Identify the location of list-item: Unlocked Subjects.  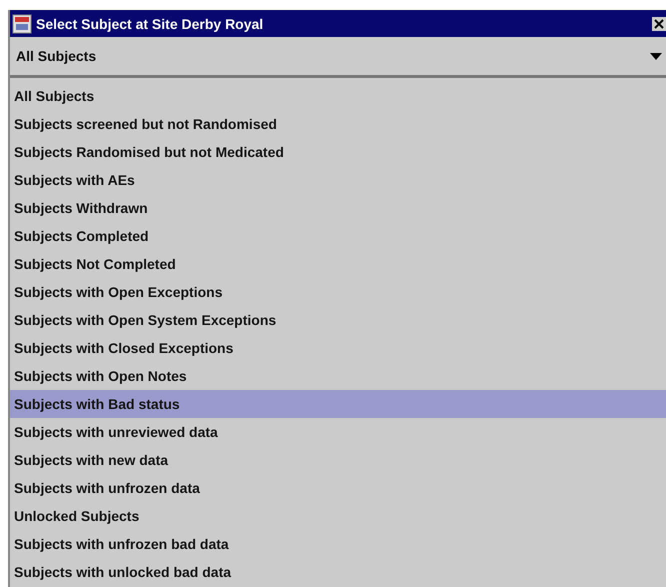
(338, 516).